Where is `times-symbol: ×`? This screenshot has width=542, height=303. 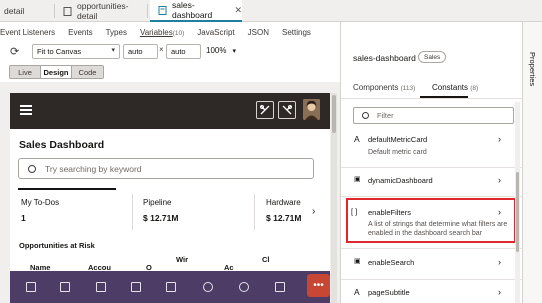
times-symbol: × is located at coordinates (161, 49).